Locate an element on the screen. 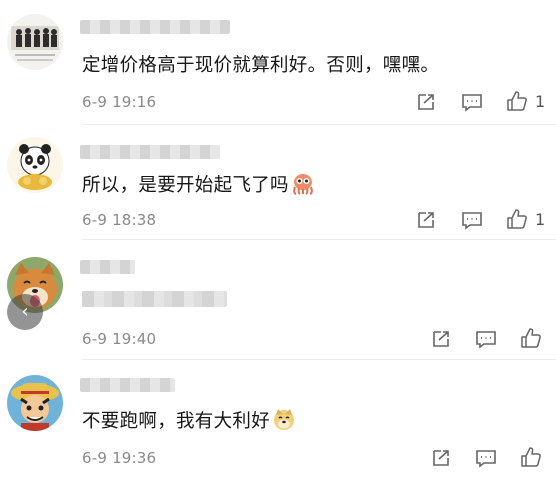 This screenshot has width=556, height=477. group-photo-avatar is located at coordinates (35, 42).